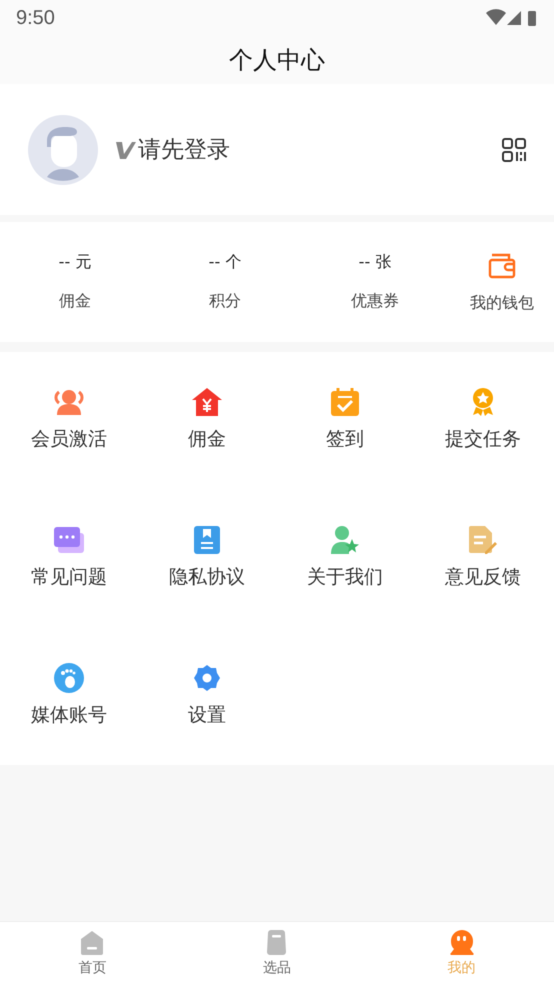 The width and height of the screenshot is (554, 984). I want to click on stat-label: 优惠券, so click(375, 301).